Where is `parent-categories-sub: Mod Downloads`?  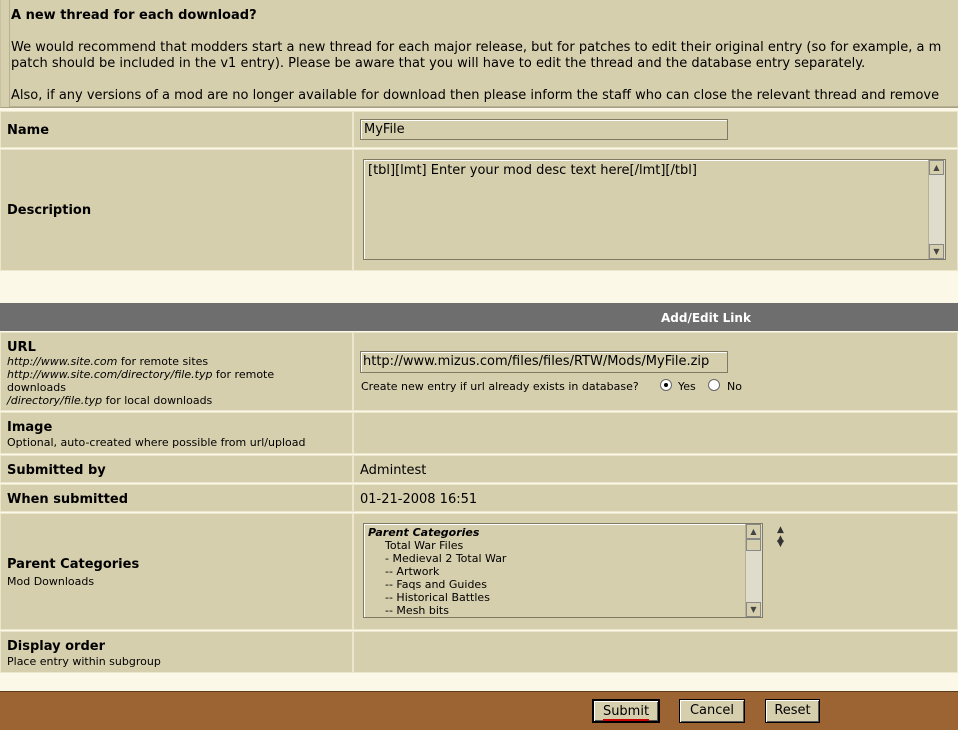
parent-categories-sub: Mod Downloads is located at coordinates (51, 581).